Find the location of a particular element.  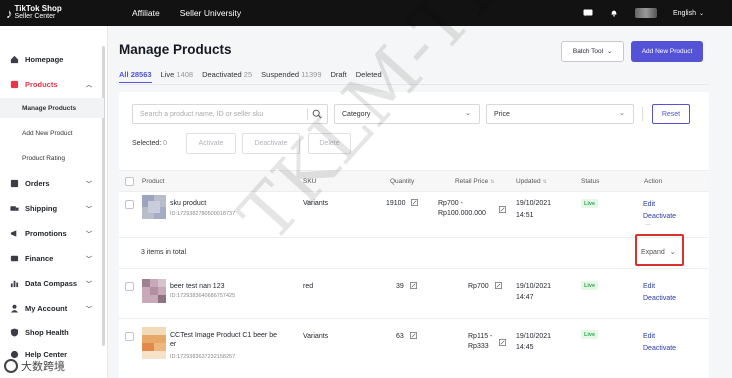

price-label: Price is located at coordinates (502, 114).